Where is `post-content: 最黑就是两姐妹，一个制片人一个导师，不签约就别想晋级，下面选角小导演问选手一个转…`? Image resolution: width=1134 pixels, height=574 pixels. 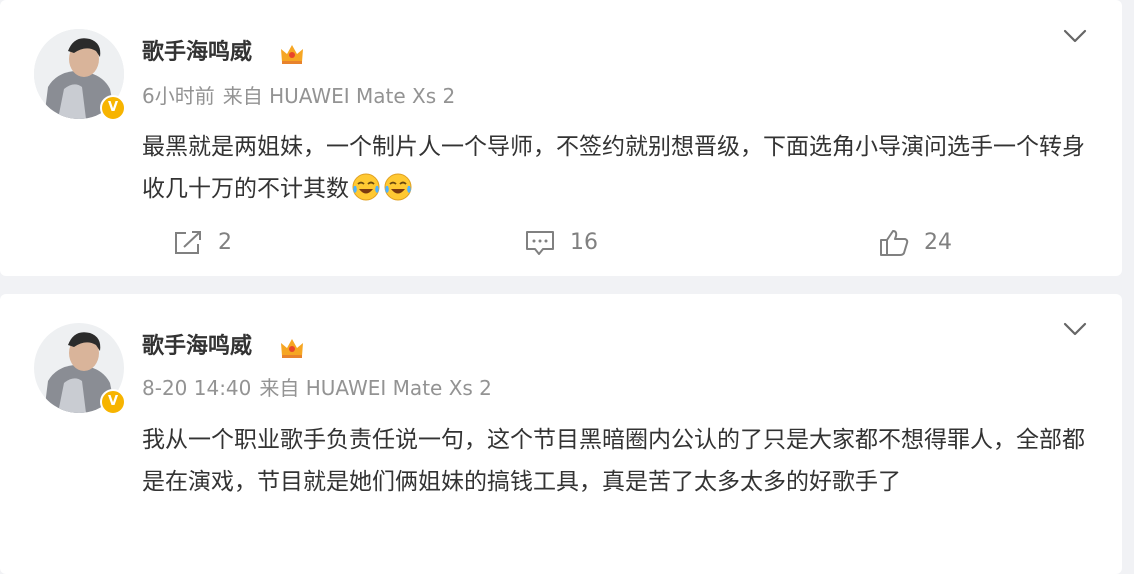
post-content: 最黑就是两姐妹，一个制片人一个导师，不签约就别想晋级，下面选角小导演问选手一个转… is located at coordinates (622, 168).